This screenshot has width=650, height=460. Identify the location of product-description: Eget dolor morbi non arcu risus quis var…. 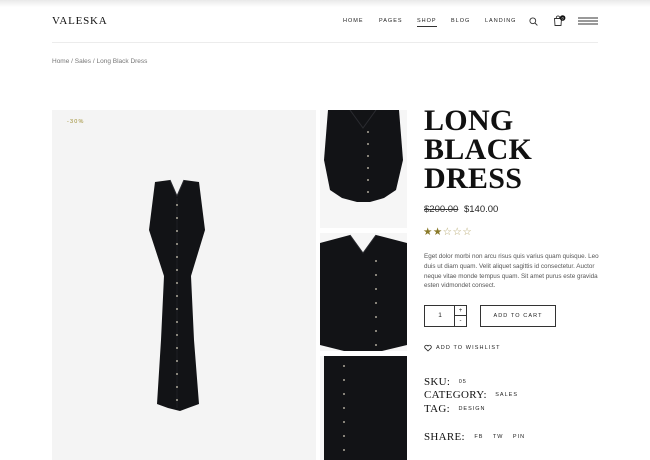
(511, 271).